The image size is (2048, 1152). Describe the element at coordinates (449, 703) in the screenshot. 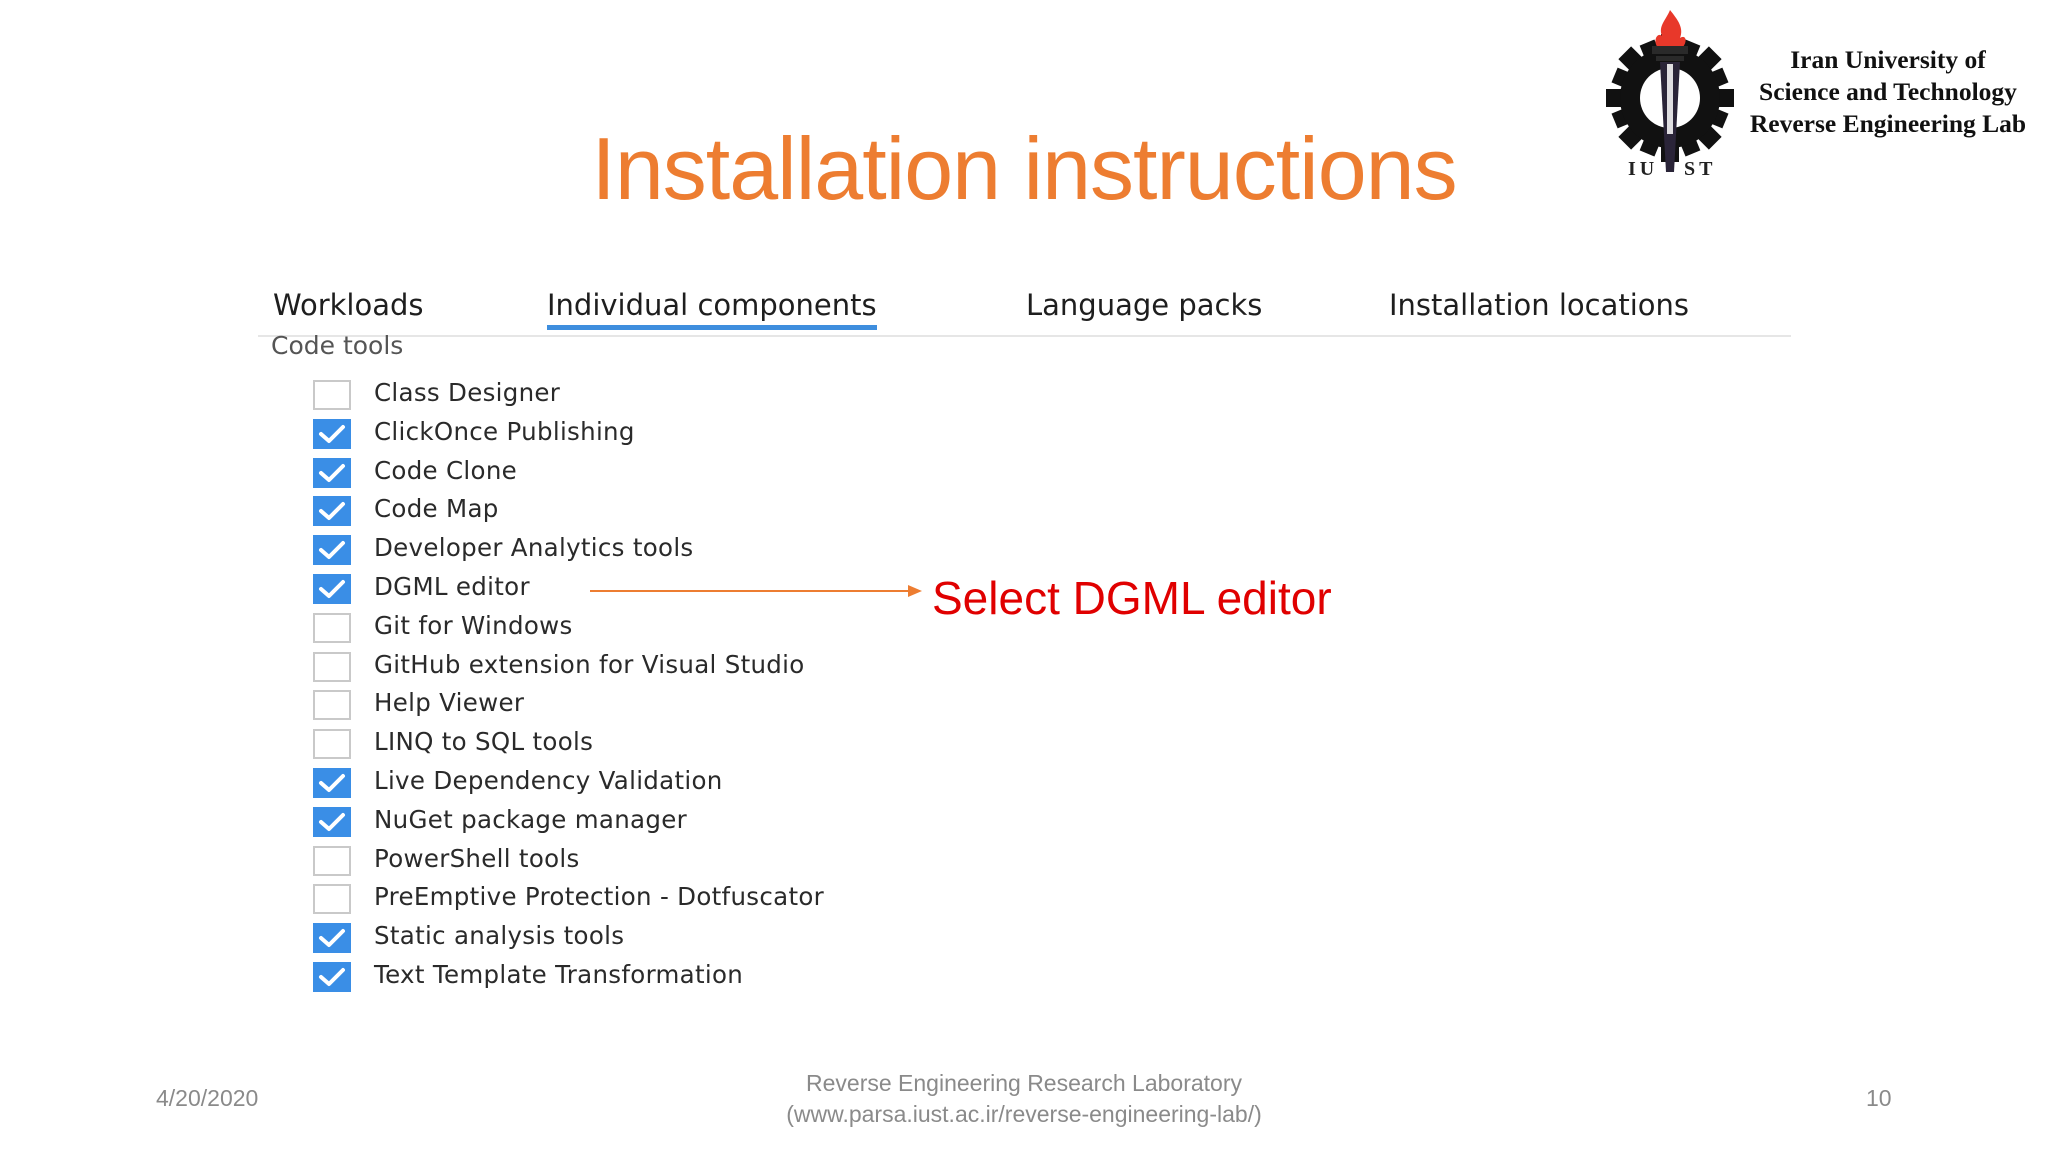

I see `component-label: Help Viewer` at that location.